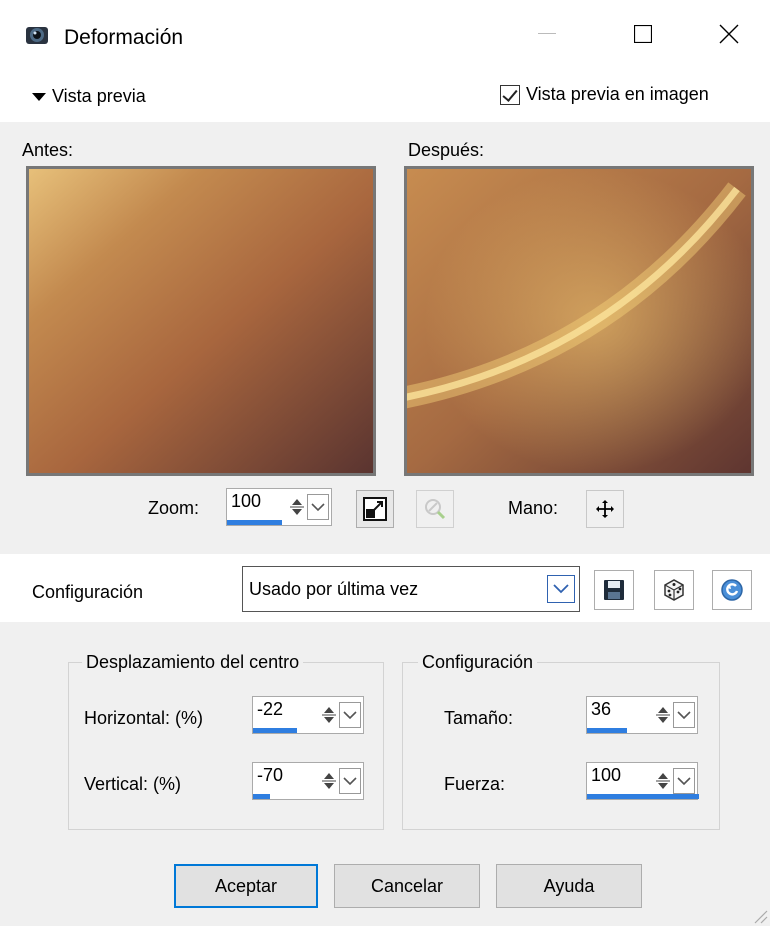 Image resolution: width=770 pixels, height=926 pixels. I want to click on accept-button: Aceptar, so click(246, 886).